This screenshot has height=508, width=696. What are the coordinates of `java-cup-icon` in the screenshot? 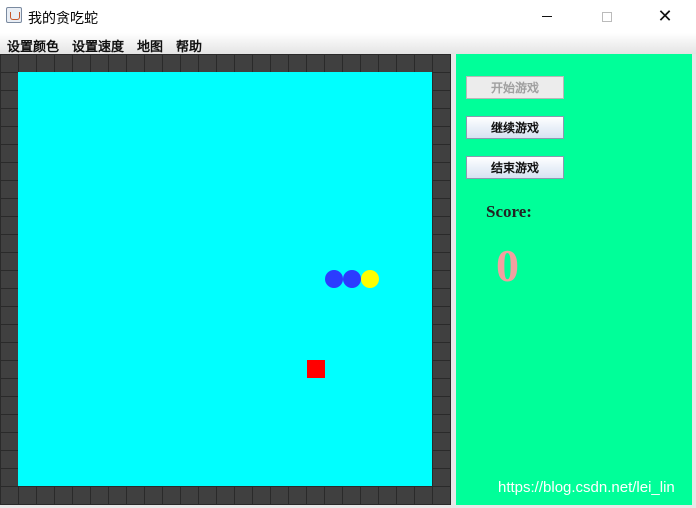 It's located at (14, 15).